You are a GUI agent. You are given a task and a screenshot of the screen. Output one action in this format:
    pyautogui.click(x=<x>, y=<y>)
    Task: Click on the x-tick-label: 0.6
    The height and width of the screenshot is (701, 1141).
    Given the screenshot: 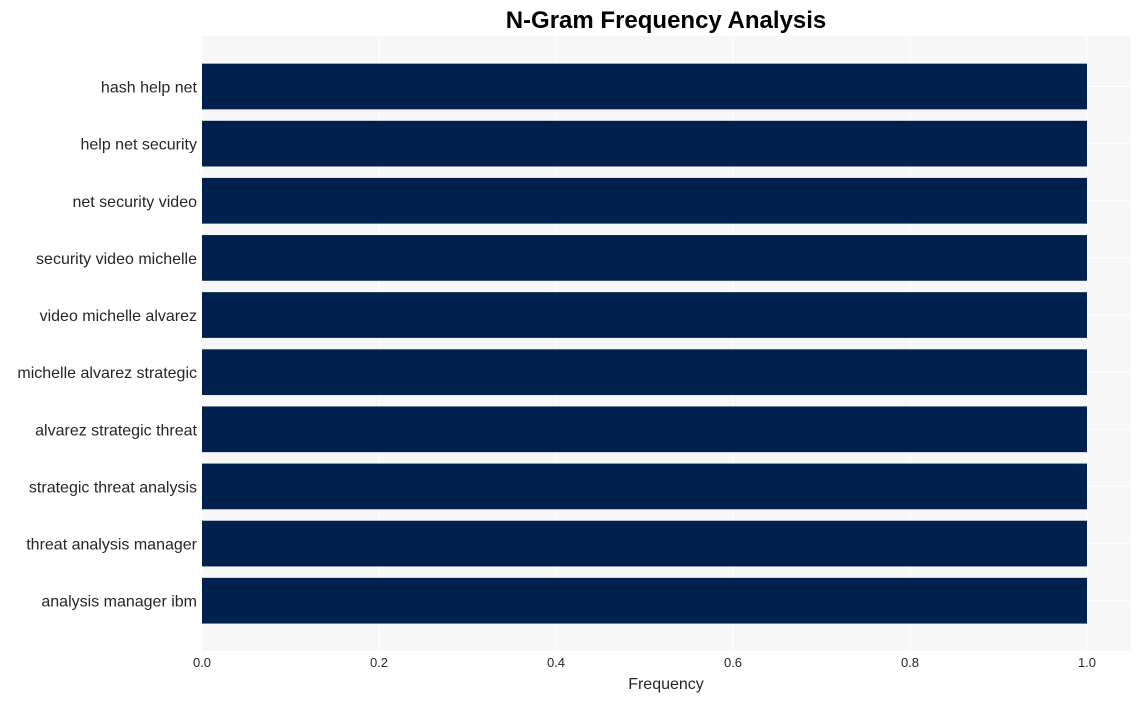 What is the action you would take?
    pyautogui.click(x=733, y=662)
    